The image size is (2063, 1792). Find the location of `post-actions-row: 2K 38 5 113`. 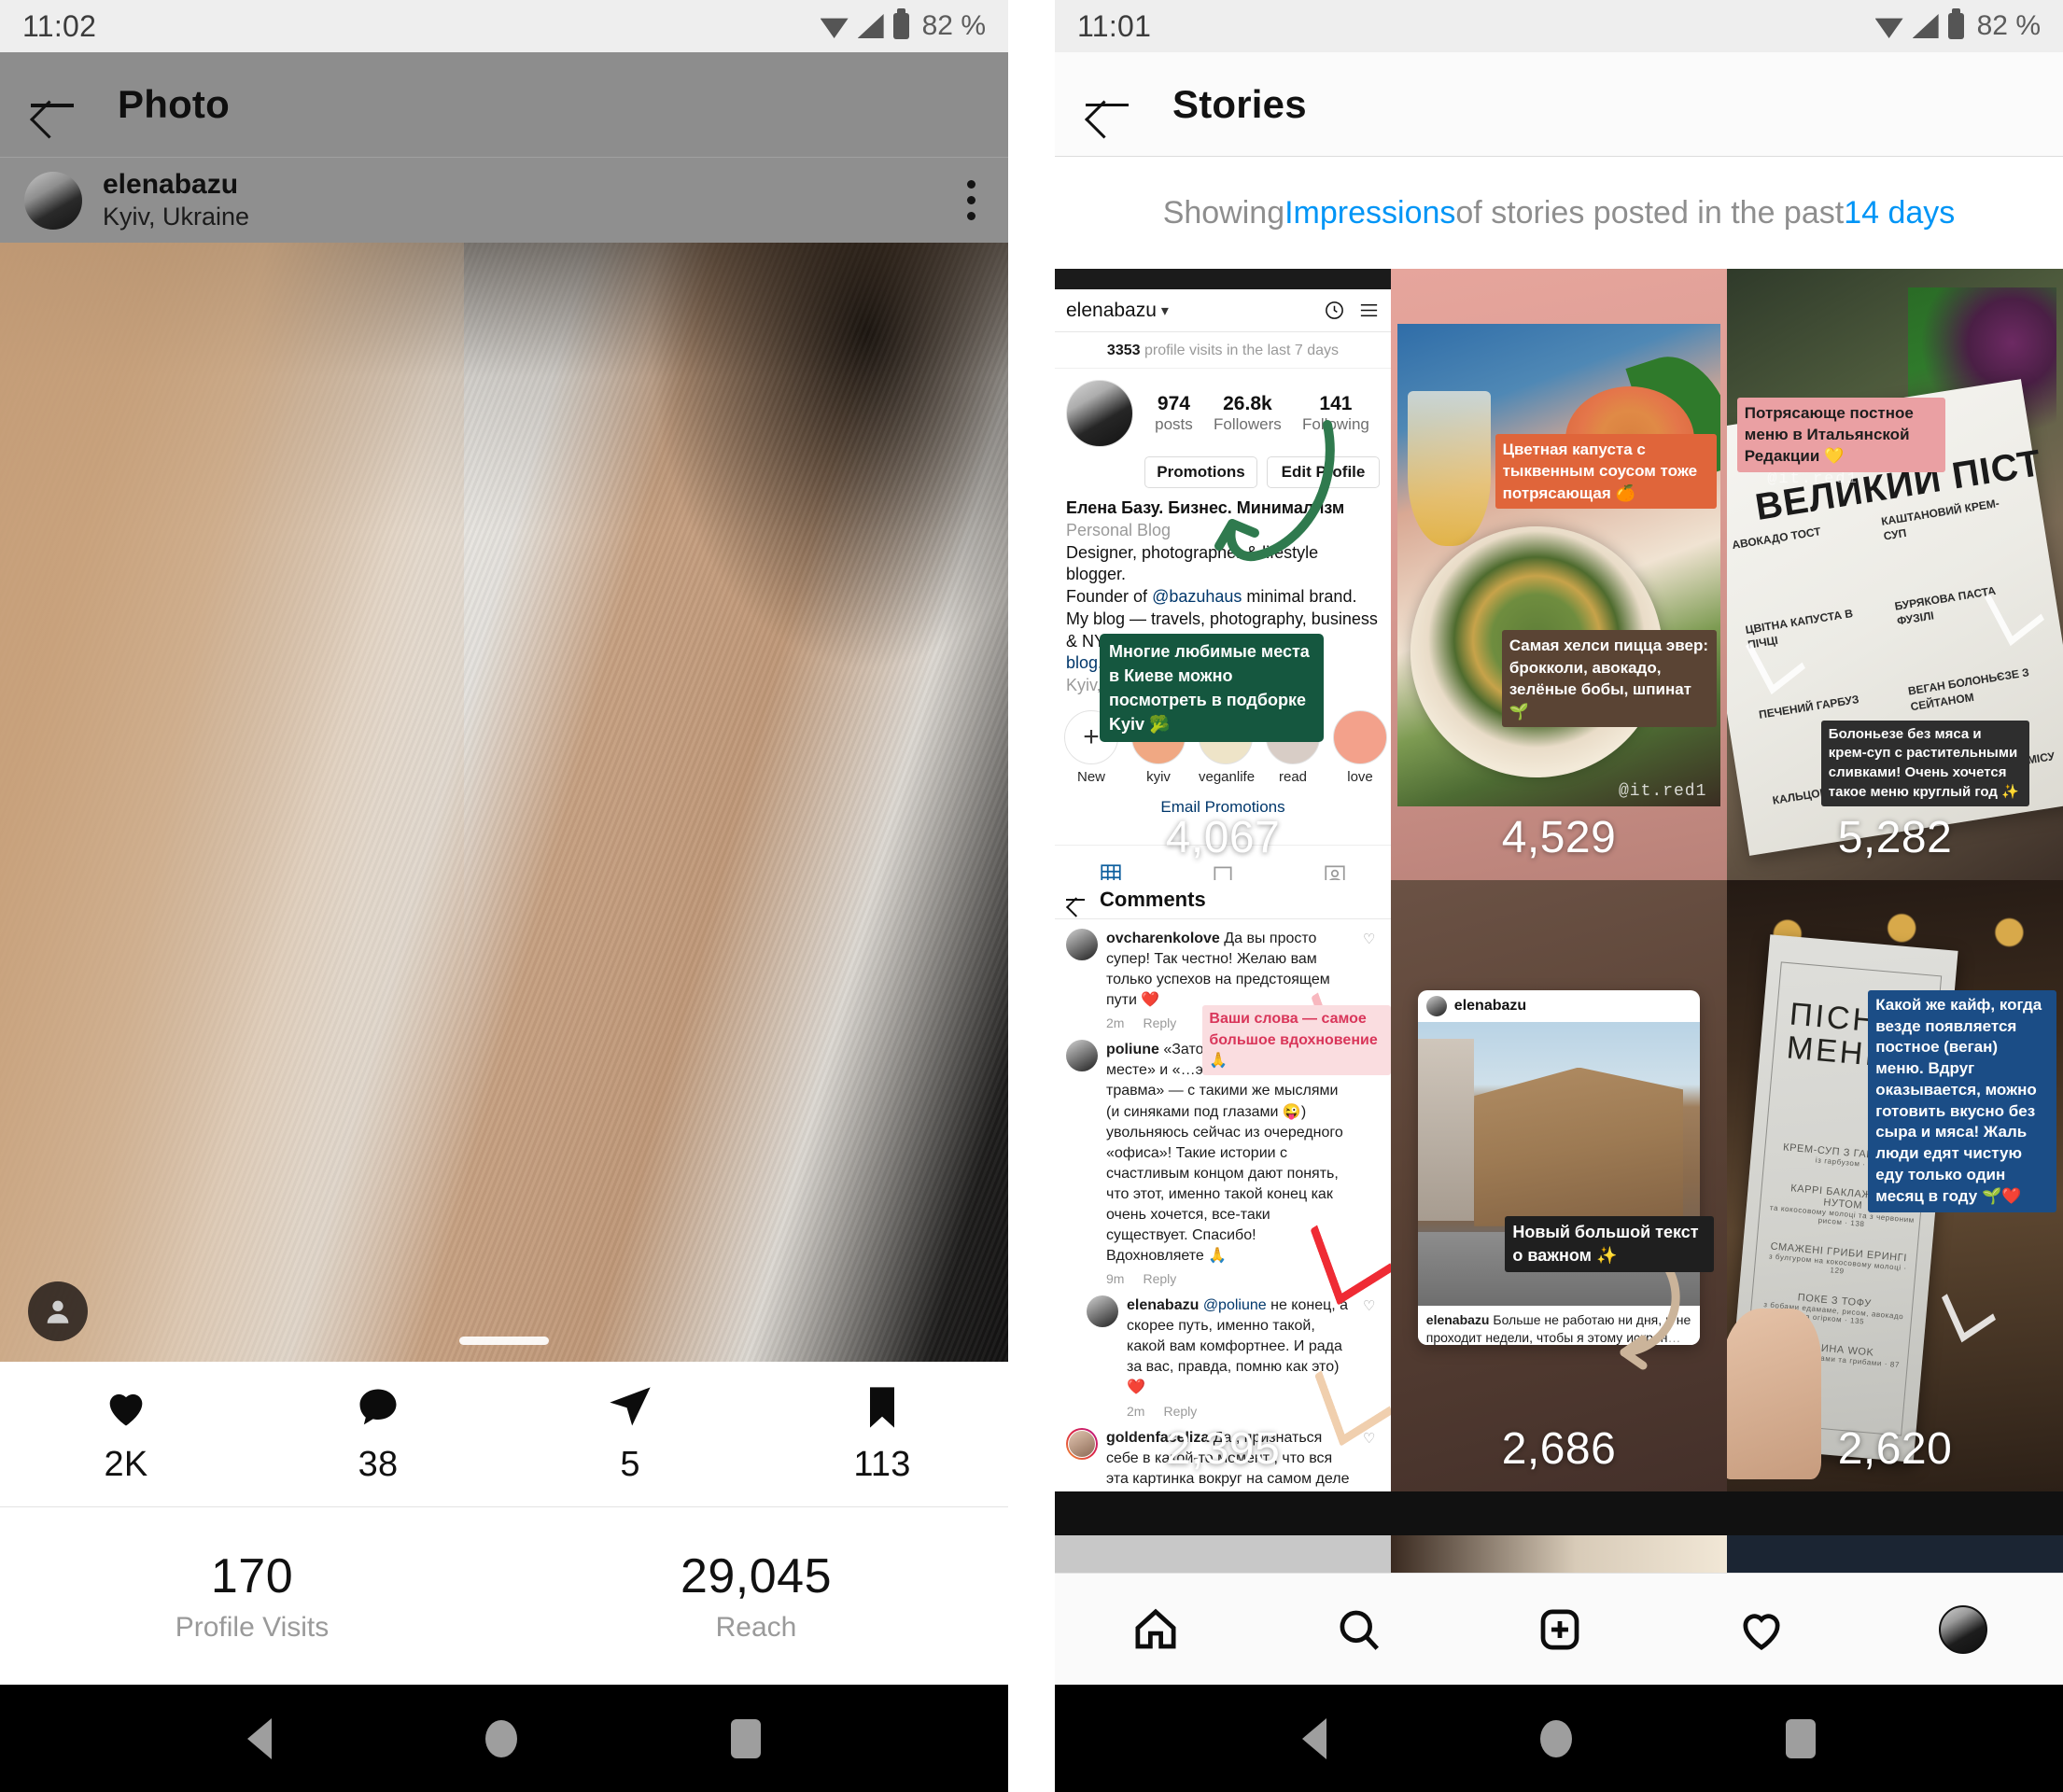

post-actions-row: 2K 38 5 113 is located at coordinates (504, 1434).